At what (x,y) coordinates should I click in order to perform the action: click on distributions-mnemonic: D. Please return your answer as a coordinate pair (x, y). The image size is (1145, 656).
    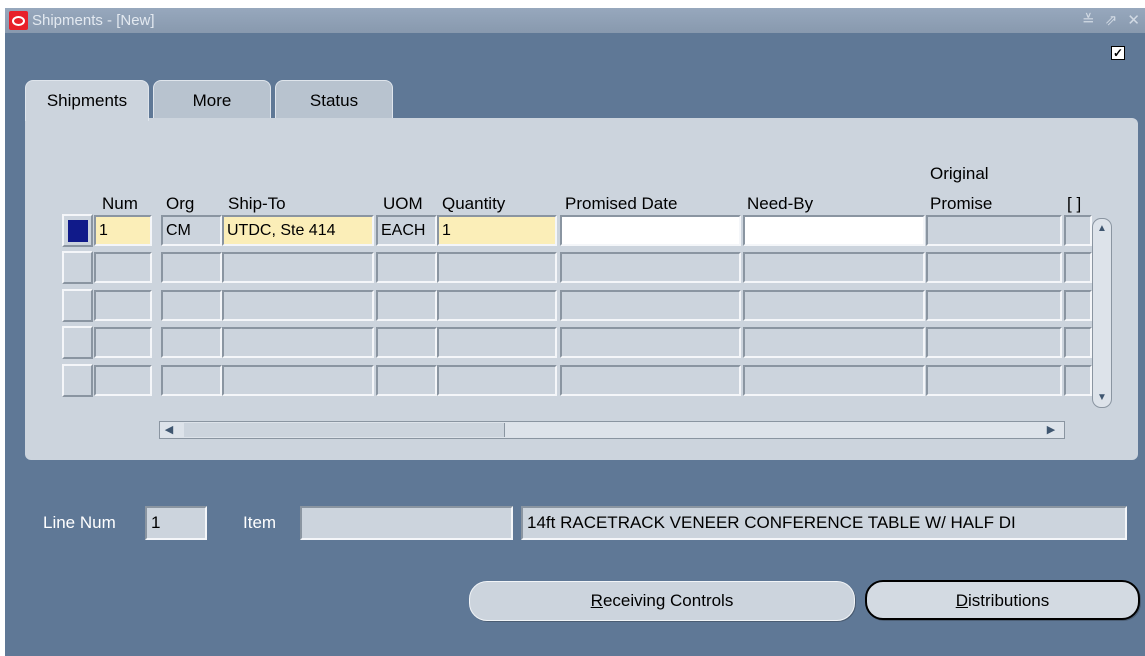
    Looking at the image, I should click on (961, 600).